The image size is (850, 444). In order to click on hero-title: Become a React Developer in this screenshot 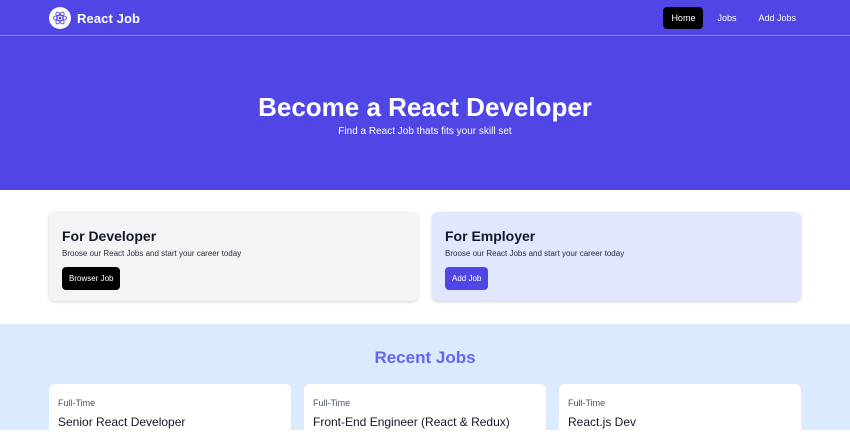, I will do `click(425, 107)`.